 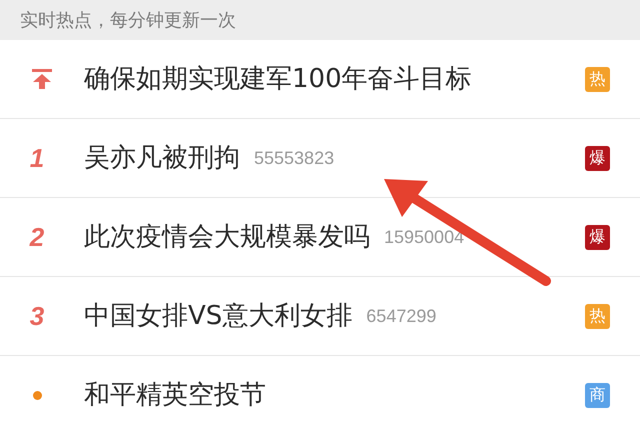 What do you see at coordinates (278, 79) in the screenshot?
I see `topic-title: 确保如期实现建军100年奋斗目标` at bounding box center [278, 79].